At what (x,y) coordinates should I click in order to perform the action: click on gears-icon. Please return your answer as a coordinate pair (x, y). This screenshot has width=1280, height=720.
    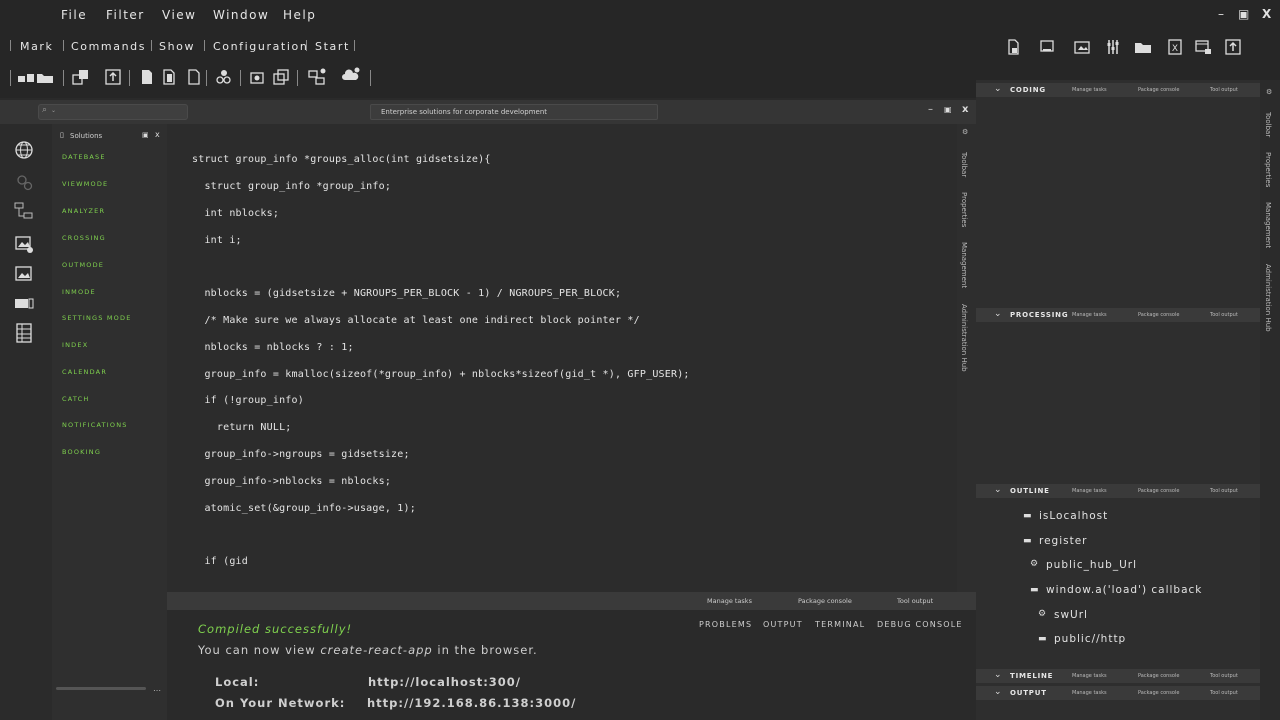
    Looking at the image, I should click on (24, 182).